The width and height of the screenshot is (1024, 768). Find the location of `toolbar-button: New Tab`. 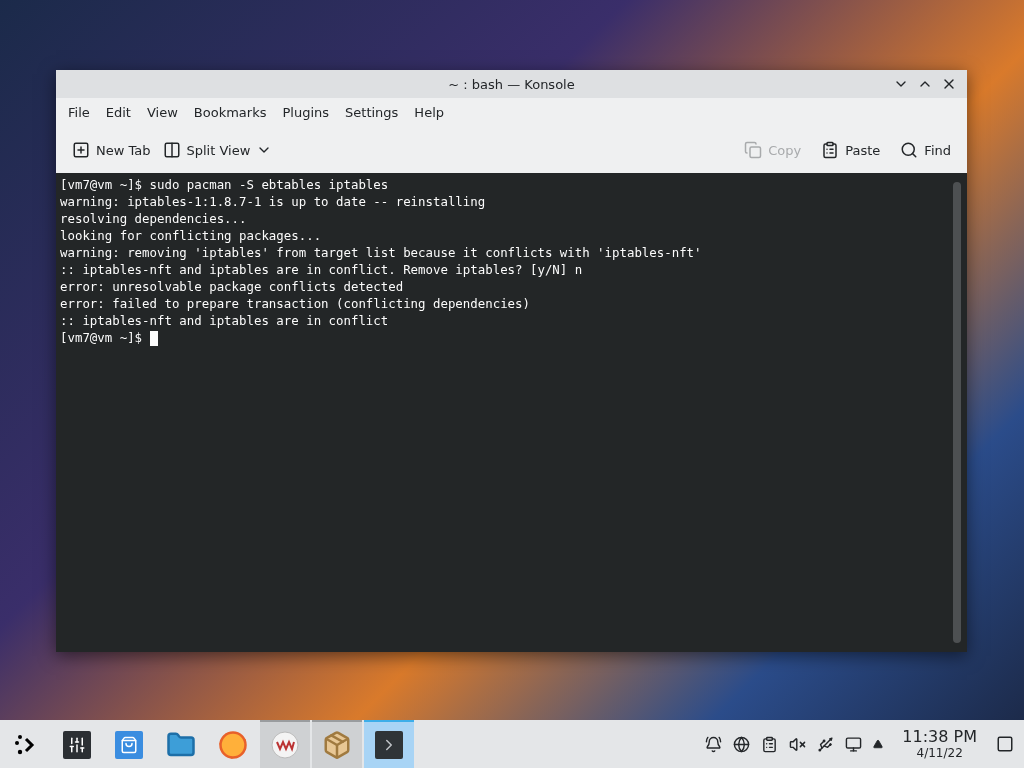

toolbar-button: New Tab is located at coordinates (111, 150).